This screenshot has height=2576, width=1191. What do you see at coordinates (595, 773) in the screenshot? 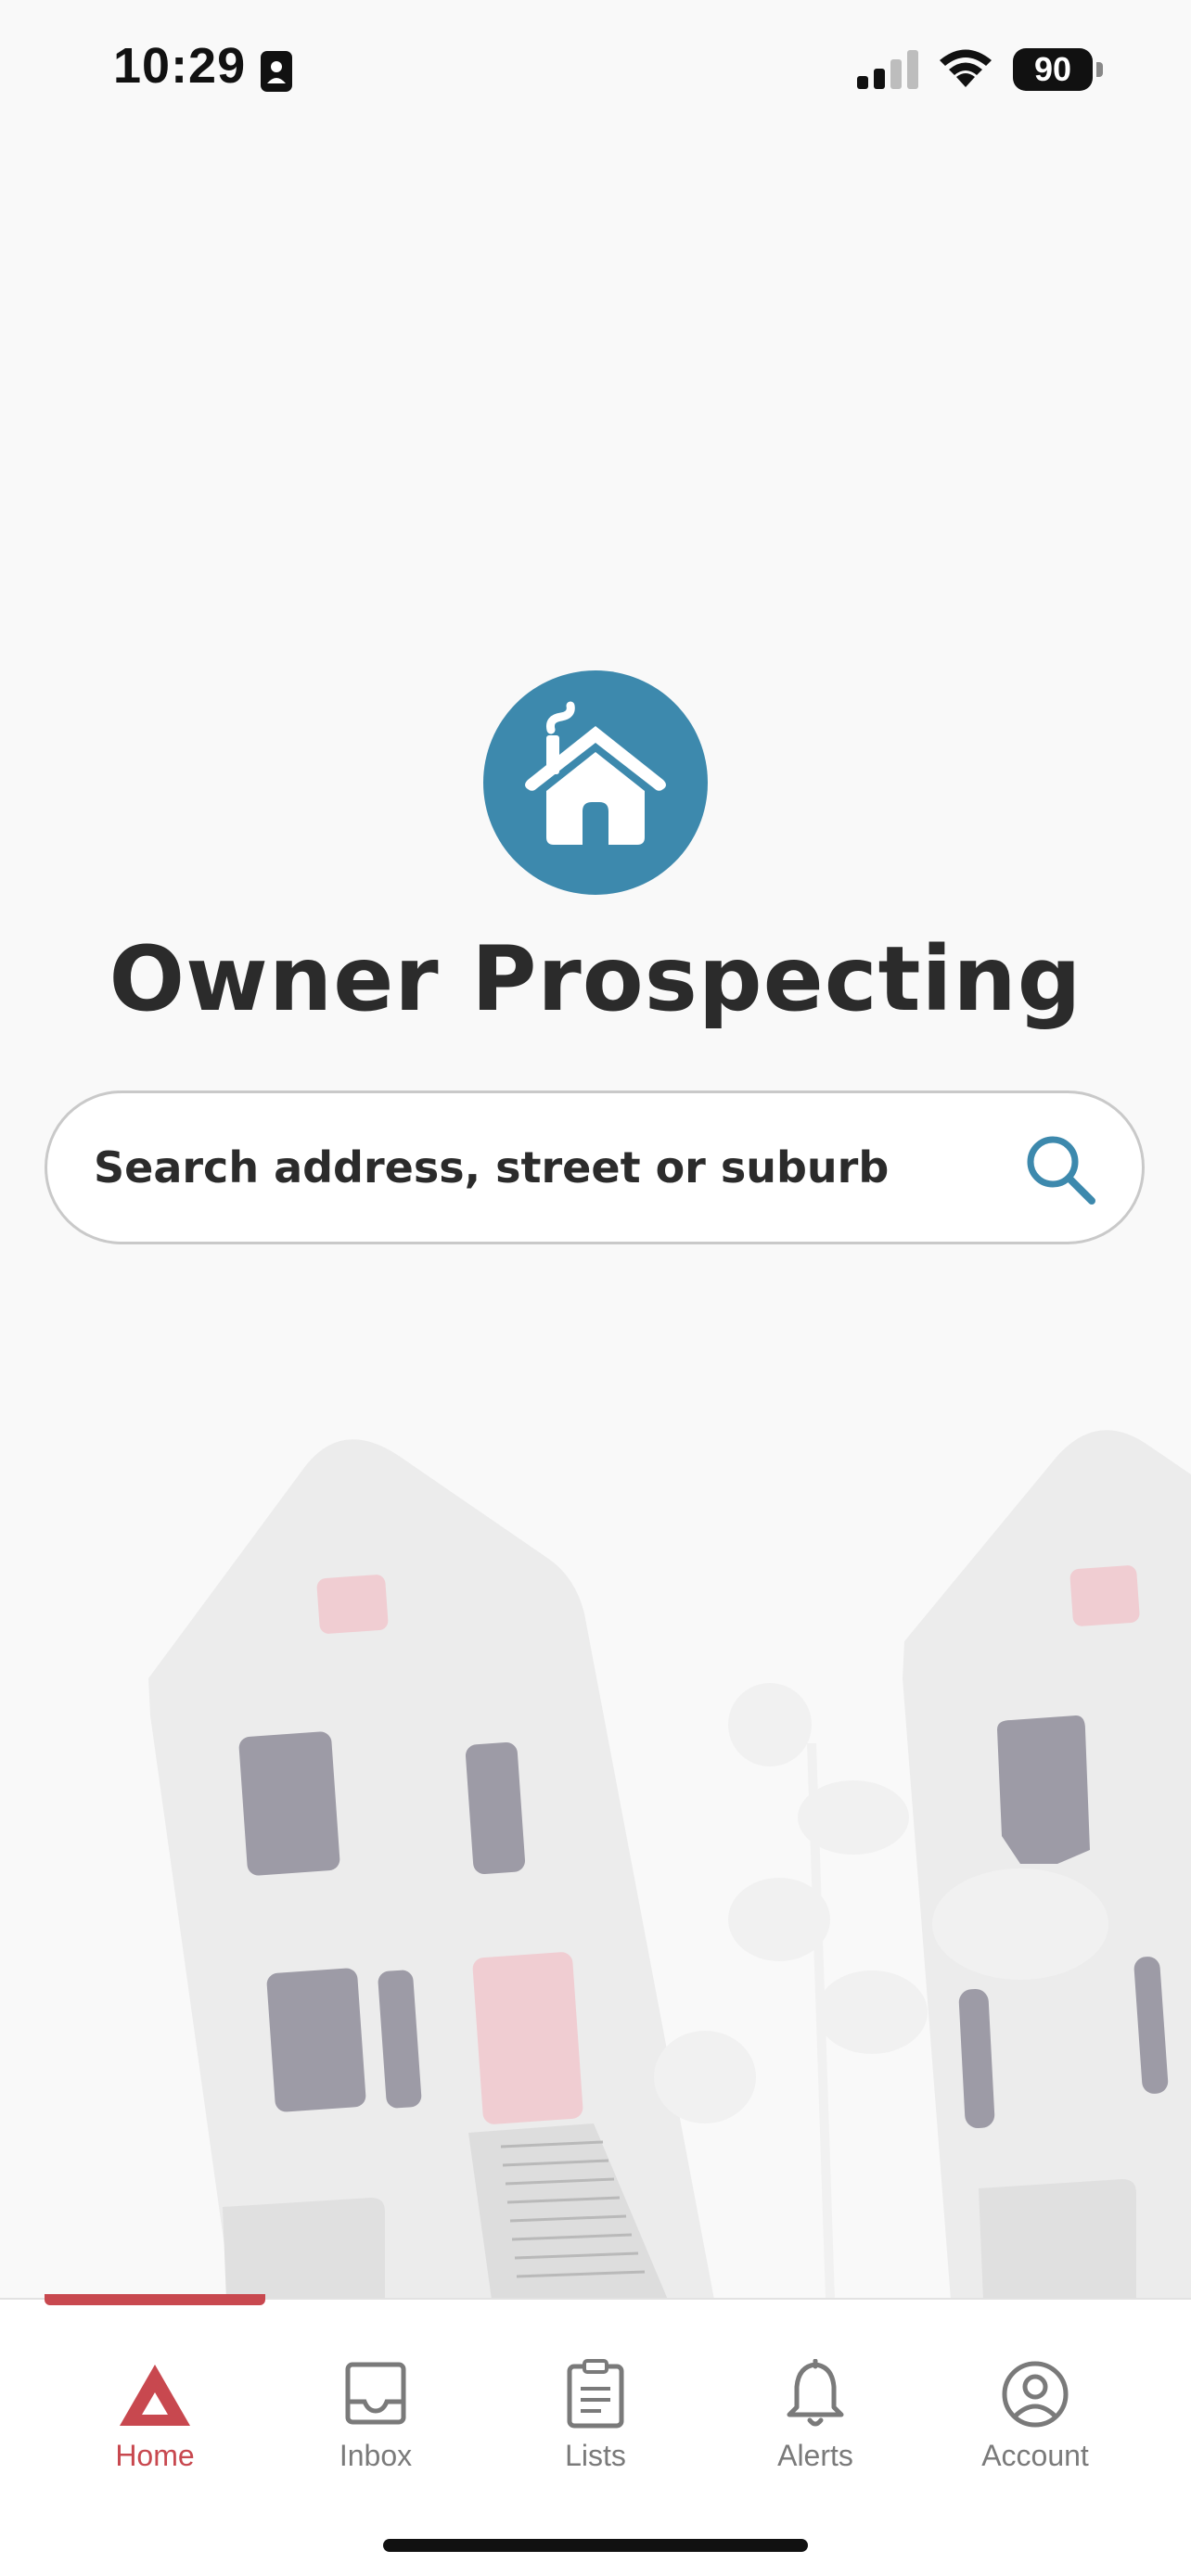
I see `house-icon` at bounding box center [595, 773].